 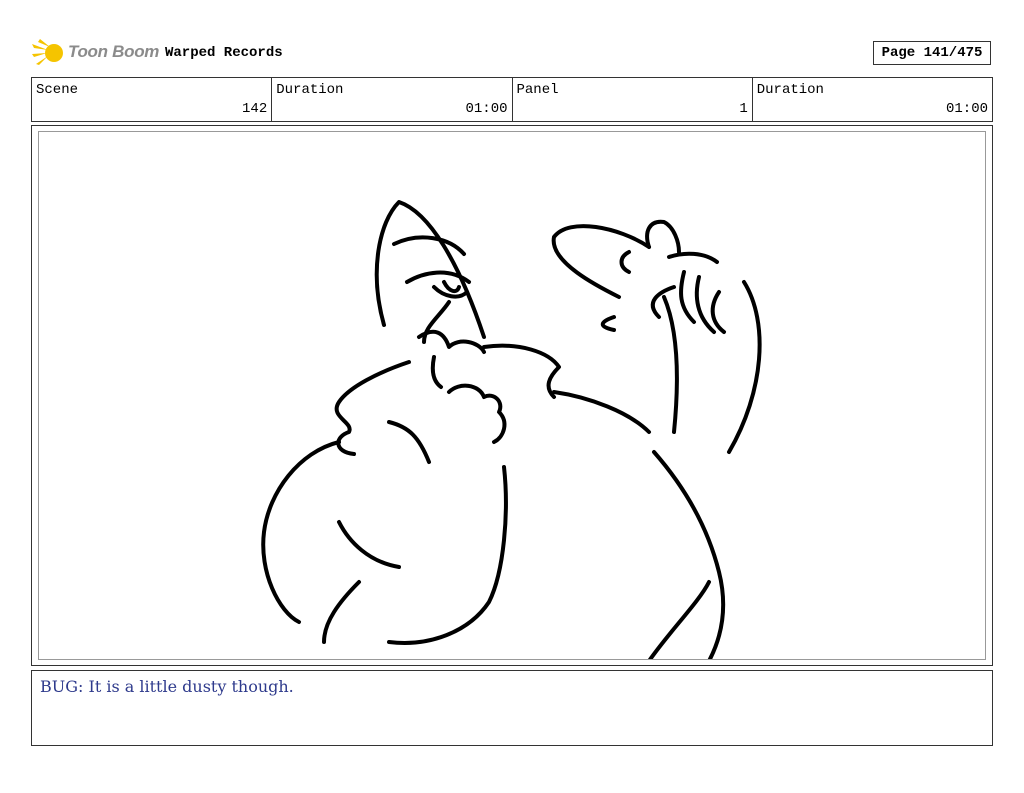 What do you see at coordinates (152, 99) in the screenshot?
I see `scene-cell: Scene 142` at bounding box center [152, 99].